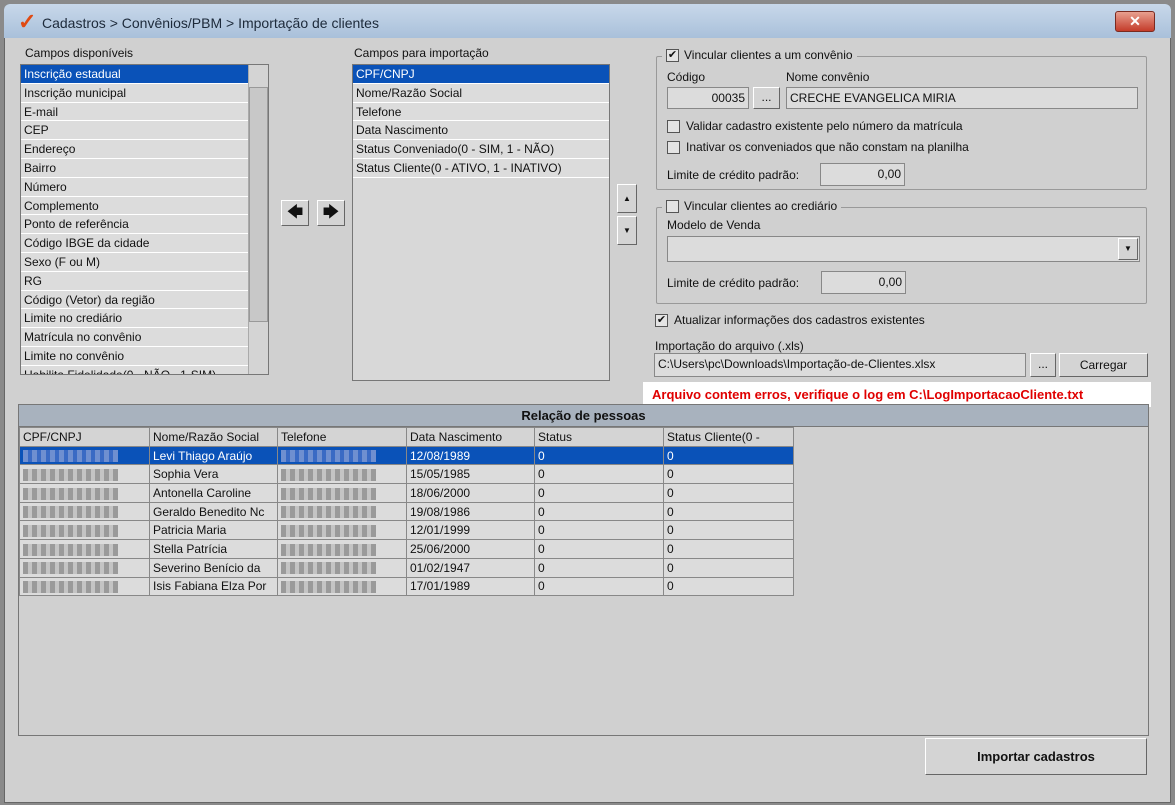  Describe the element at coordinates (213, 586) in the screenshot. I see `name-cell: Isis Fabiana Elza Por` at that location.